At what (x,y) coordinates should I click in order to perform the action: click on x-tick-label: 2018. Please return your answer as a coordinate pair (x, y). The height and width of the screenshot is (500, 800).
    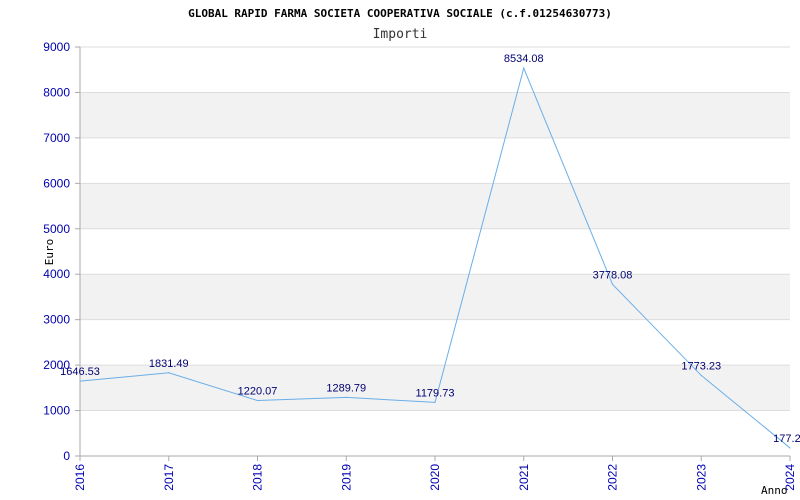
    Looking at the image, I should click on (258, 477).